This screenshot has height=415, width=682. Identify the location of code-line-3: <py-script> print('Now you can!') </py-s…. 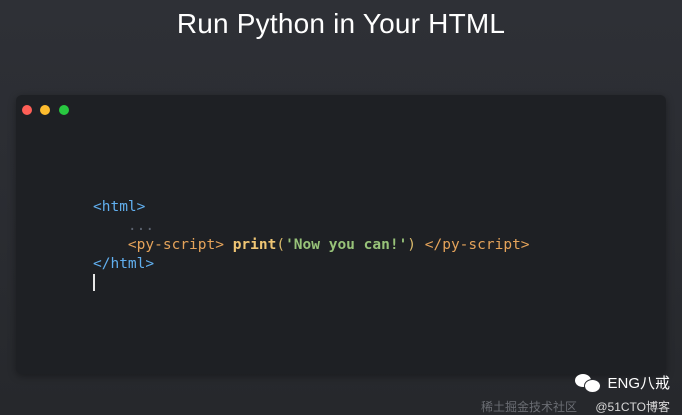
(311, 245).